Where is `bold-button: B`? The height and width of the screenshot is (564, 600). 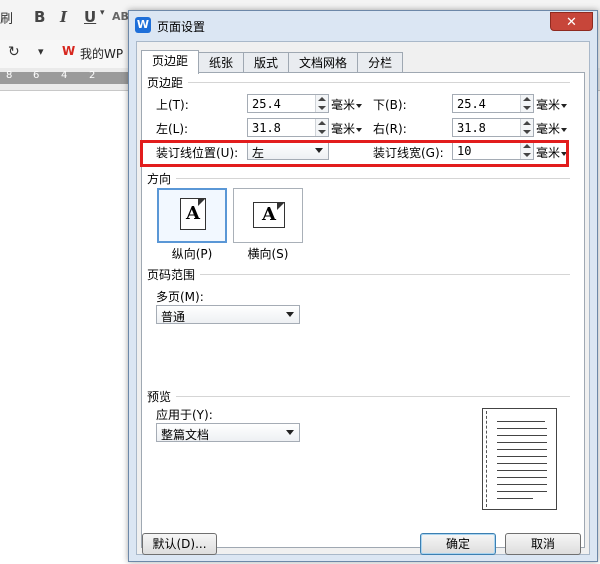 bold-button: B is located at coordinates (39, 17).